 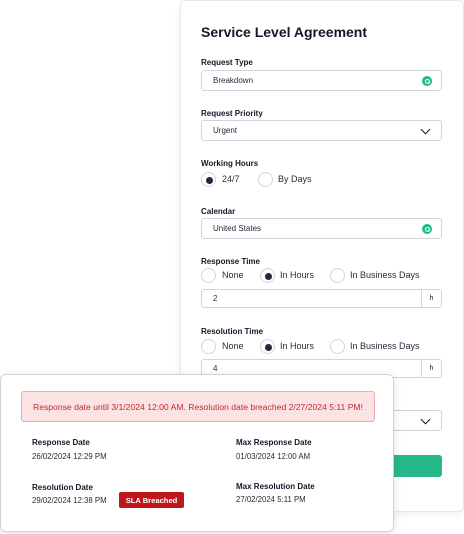 I want to click on radio-response-business-days, so click(x=337, y=275).